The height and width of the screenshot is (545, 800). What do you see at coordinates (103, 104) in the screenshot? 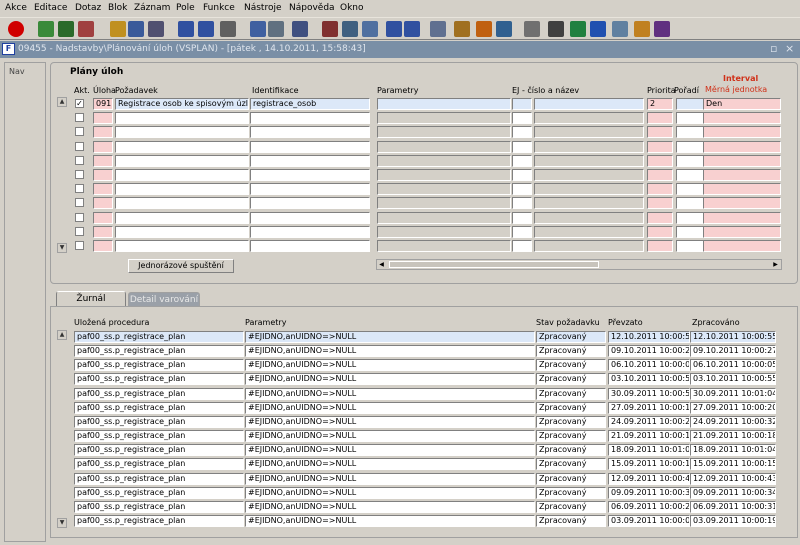
I see `plan-cell-uloha: 091` at bounding box center [103, 104].